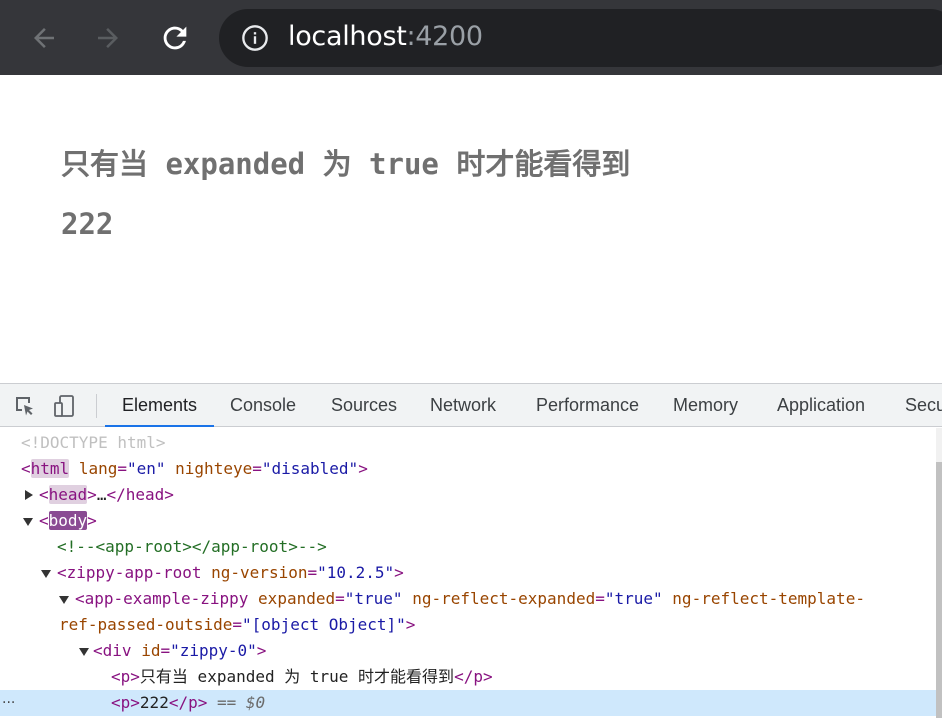 The image size is (942, 718). Describe the element at coordinates (463, 405) in the screenshot. I see `tab-network: Network` at that location.